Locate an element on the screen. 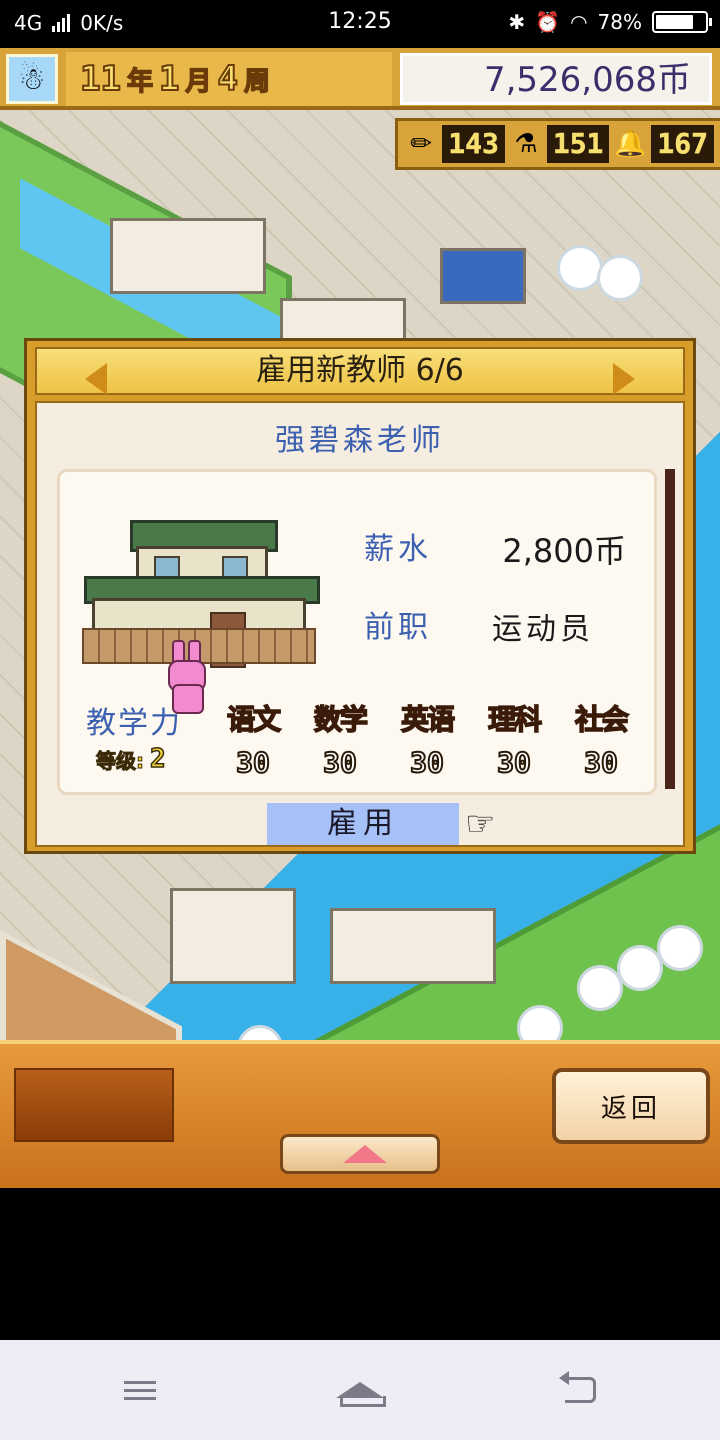 The image size is (720, 1440). game-date: 11 年 1 月 4 周 is located at coordinates (229, 79).